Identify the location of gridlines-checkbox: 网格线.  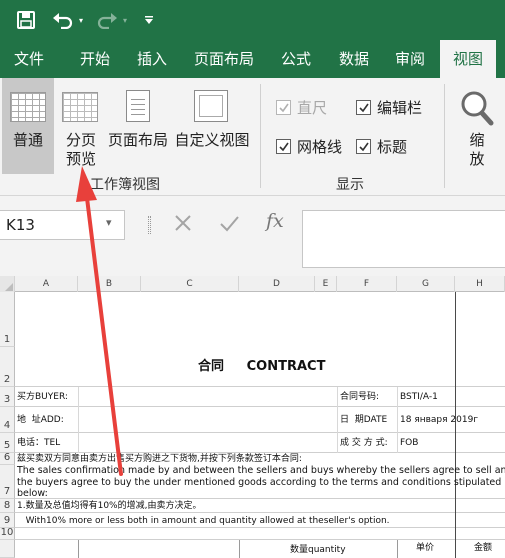
(309, 146).